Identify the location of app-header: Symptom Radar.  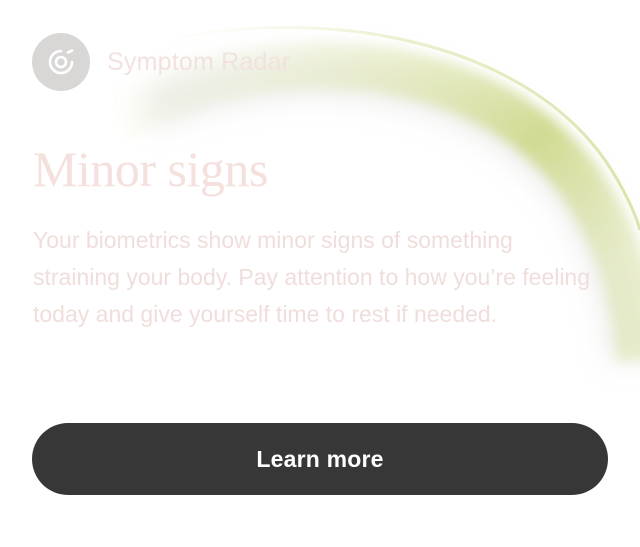
(161, 62).